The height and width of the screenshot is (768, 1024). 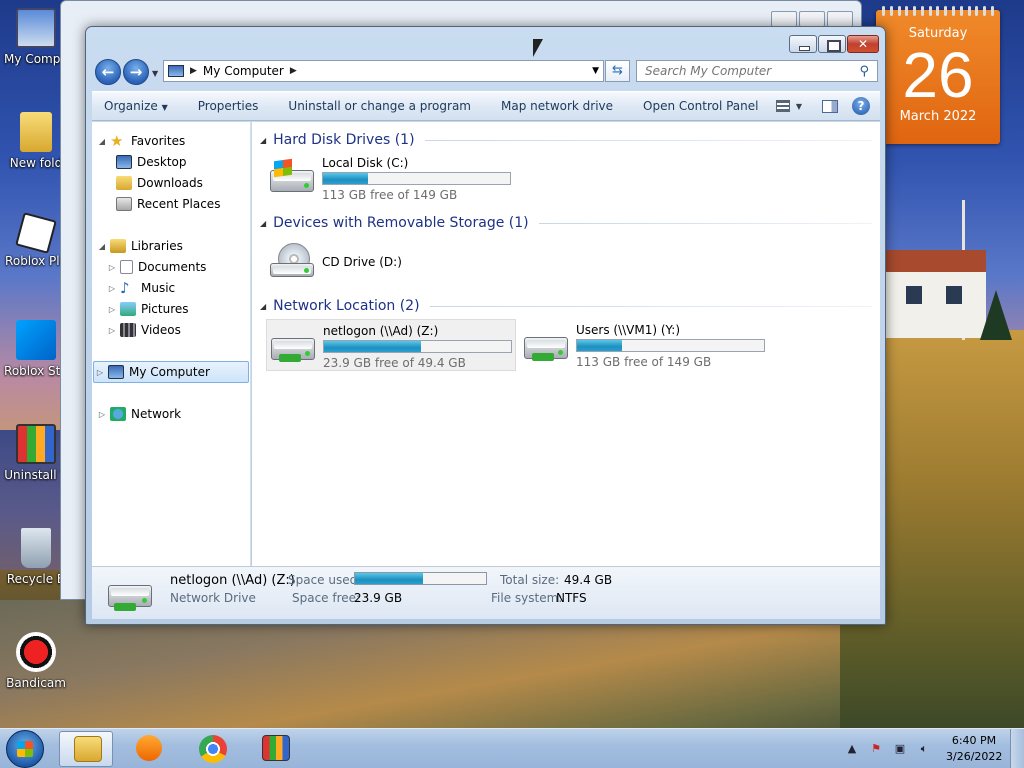 What do you see at coordinates (155, 73) in the screenshot?
I see `recent-pages-dropdown: ▼` at bounding box center [155, 73].